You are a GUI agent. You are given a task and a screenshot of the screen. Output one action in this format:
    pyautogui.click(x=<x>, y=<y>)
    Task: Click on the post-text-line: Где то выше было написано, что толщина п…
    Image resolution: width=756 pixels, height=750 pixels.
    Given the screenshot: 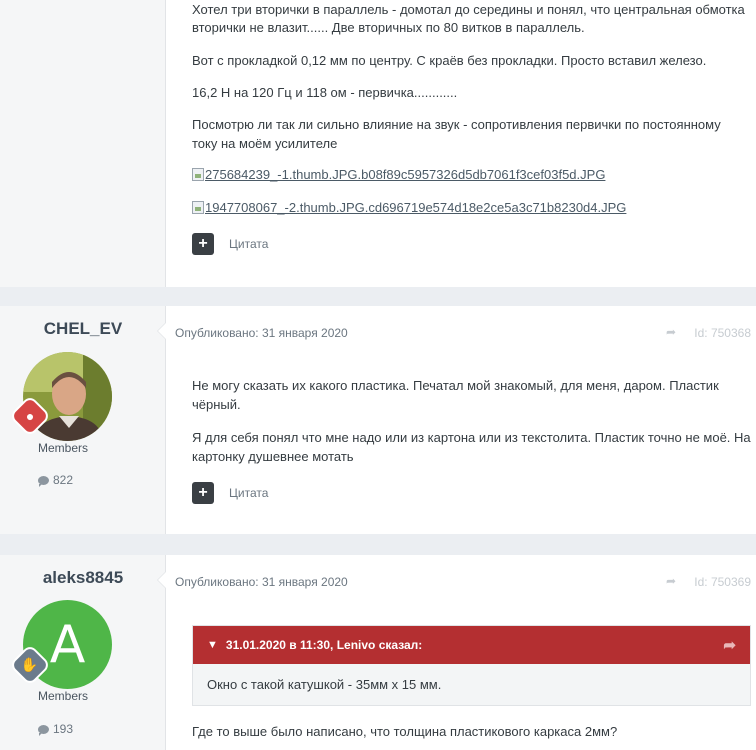 What is the action you would take?
    pyautogui.click(x=405, y=731)
    